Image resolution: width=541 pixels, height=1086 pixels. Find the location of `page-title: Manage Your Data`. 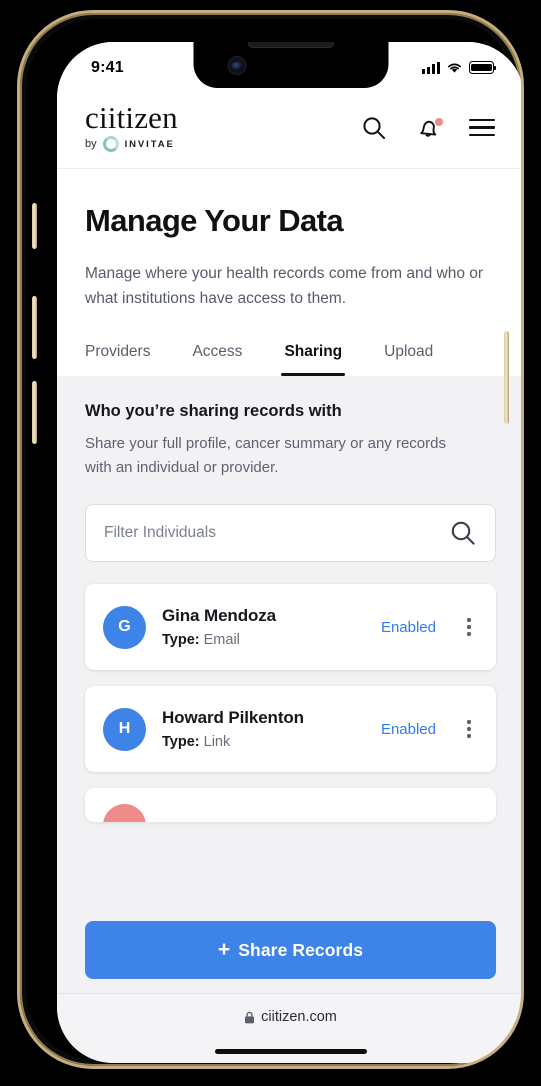

page-title: Manage Your Data is located at coordinates (214, 220).